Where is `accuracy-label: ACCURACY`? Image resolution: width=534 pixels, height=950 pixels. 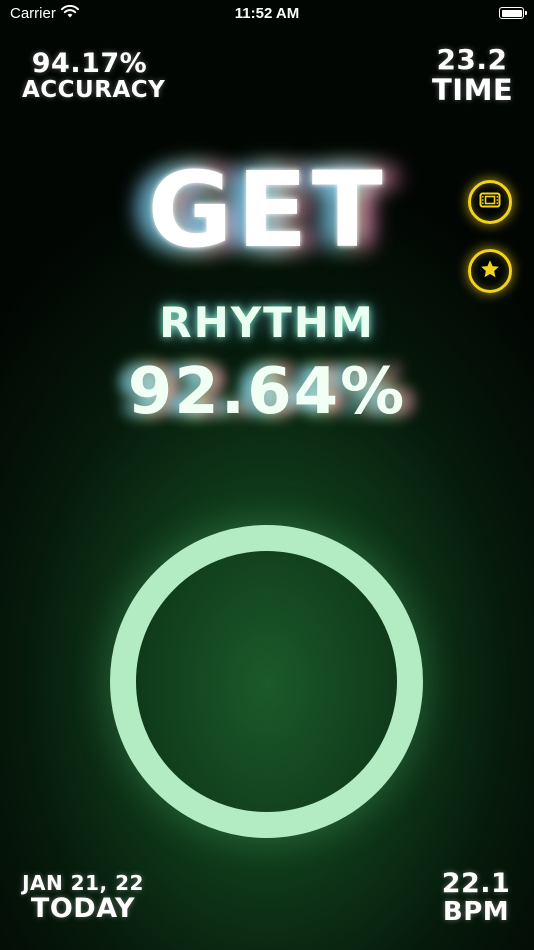
accuracy-label: ACCURACY is located at coordinates (94, 90).